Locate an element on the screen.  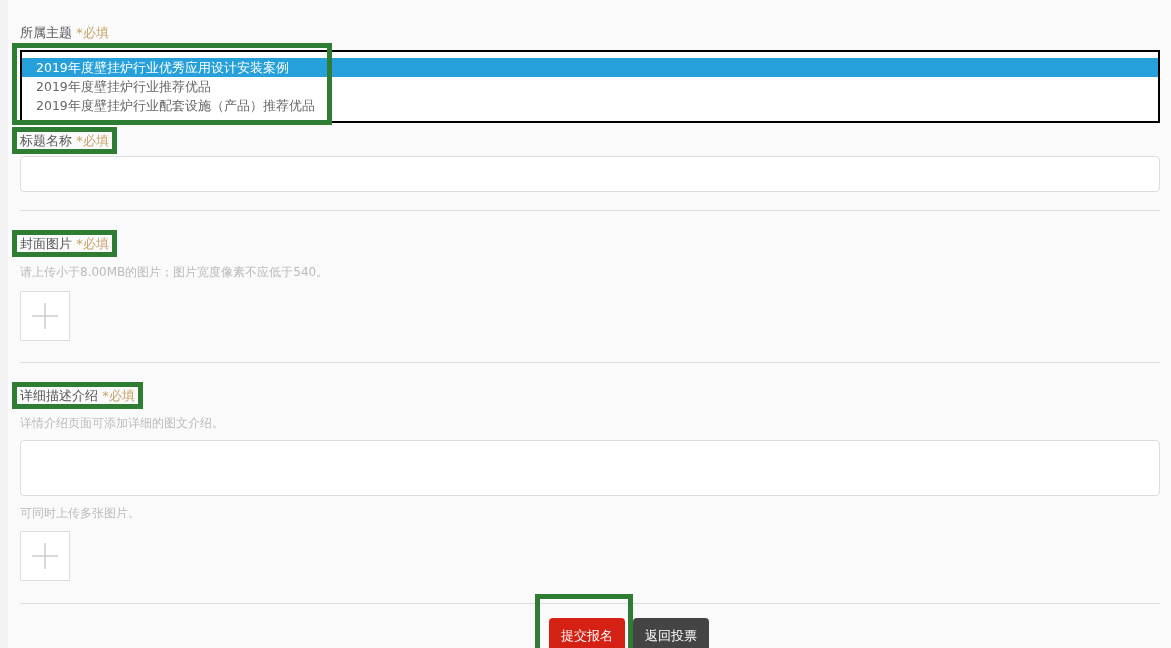
topic-listbox: 2019年度壁挂炉行业优秀应用设计安装案例 2019年度壁挂炉行业推荐优品 2019年度壁挂炉行业配套设施（产品）推荐优品 is located at coordinates (590, 86).